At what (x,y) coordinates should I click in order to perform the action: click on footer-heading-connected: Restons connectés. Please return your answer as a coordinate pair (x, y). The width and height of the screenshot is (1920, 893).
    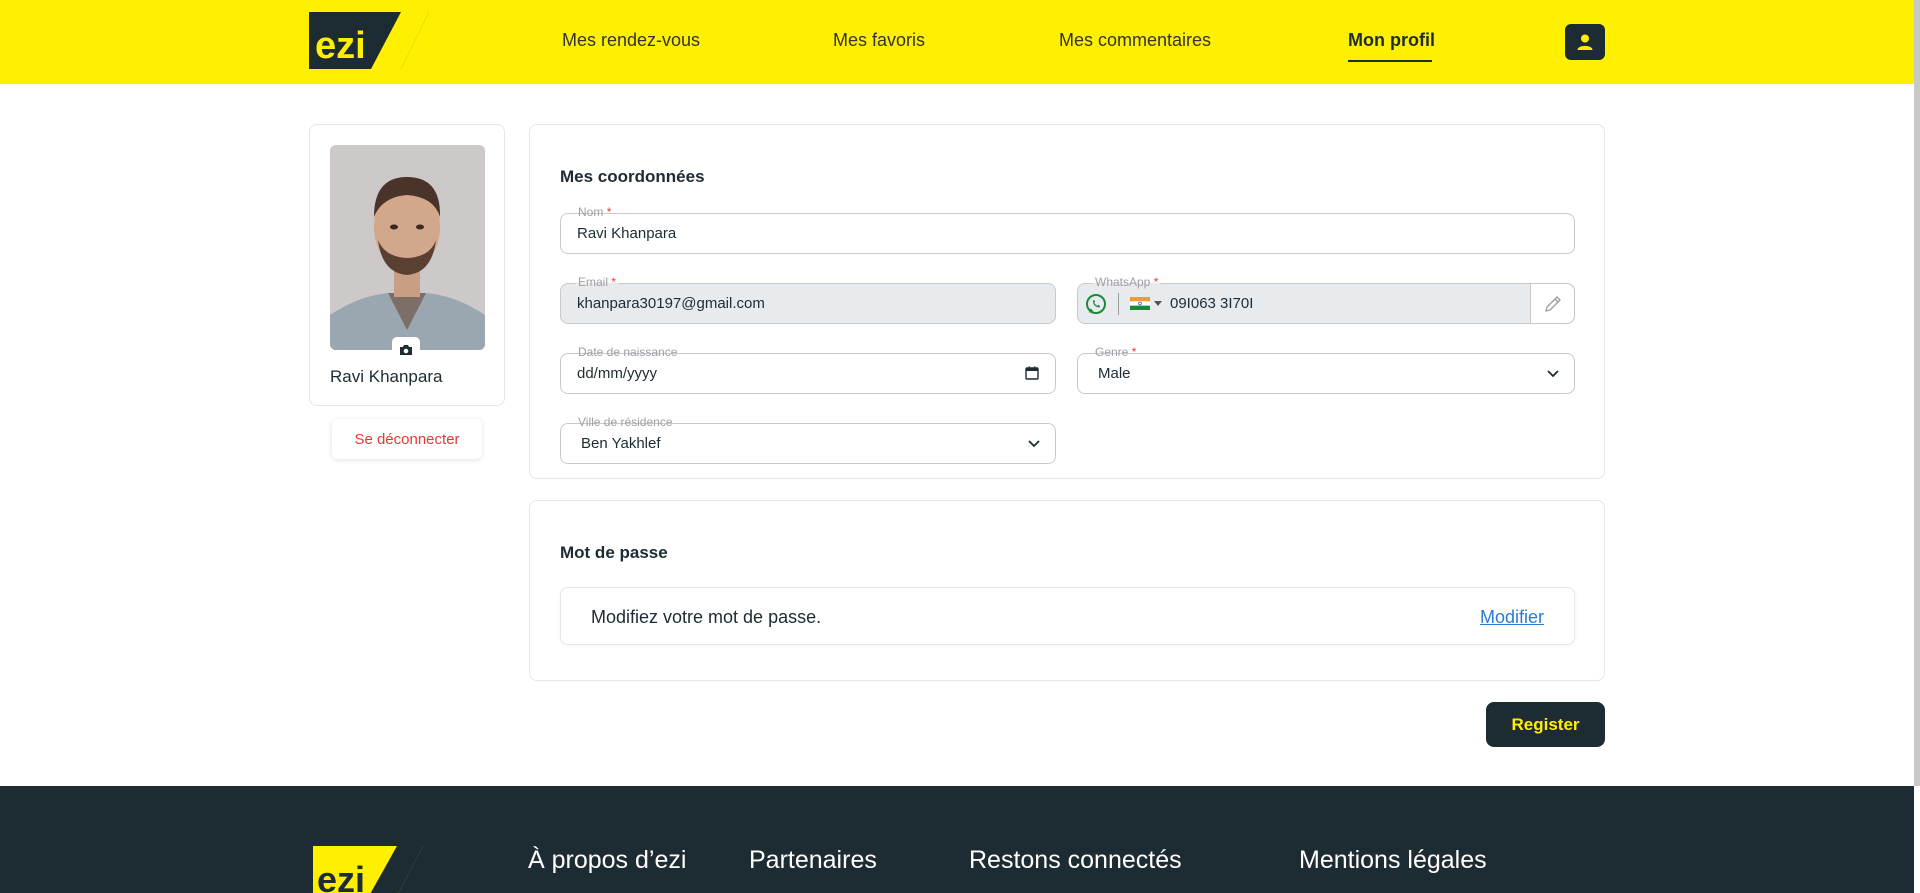
    Looking at the image, I should click on (1075, 860).